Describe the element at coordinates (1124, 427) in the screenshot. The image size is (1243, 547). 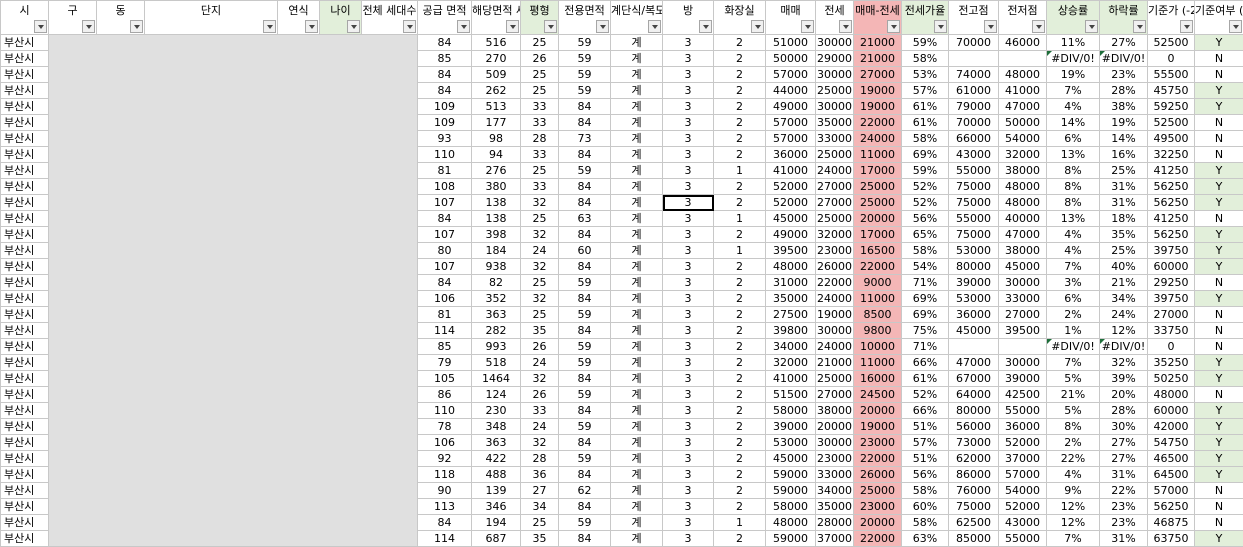
I see `table-cell: 30%` at that location.